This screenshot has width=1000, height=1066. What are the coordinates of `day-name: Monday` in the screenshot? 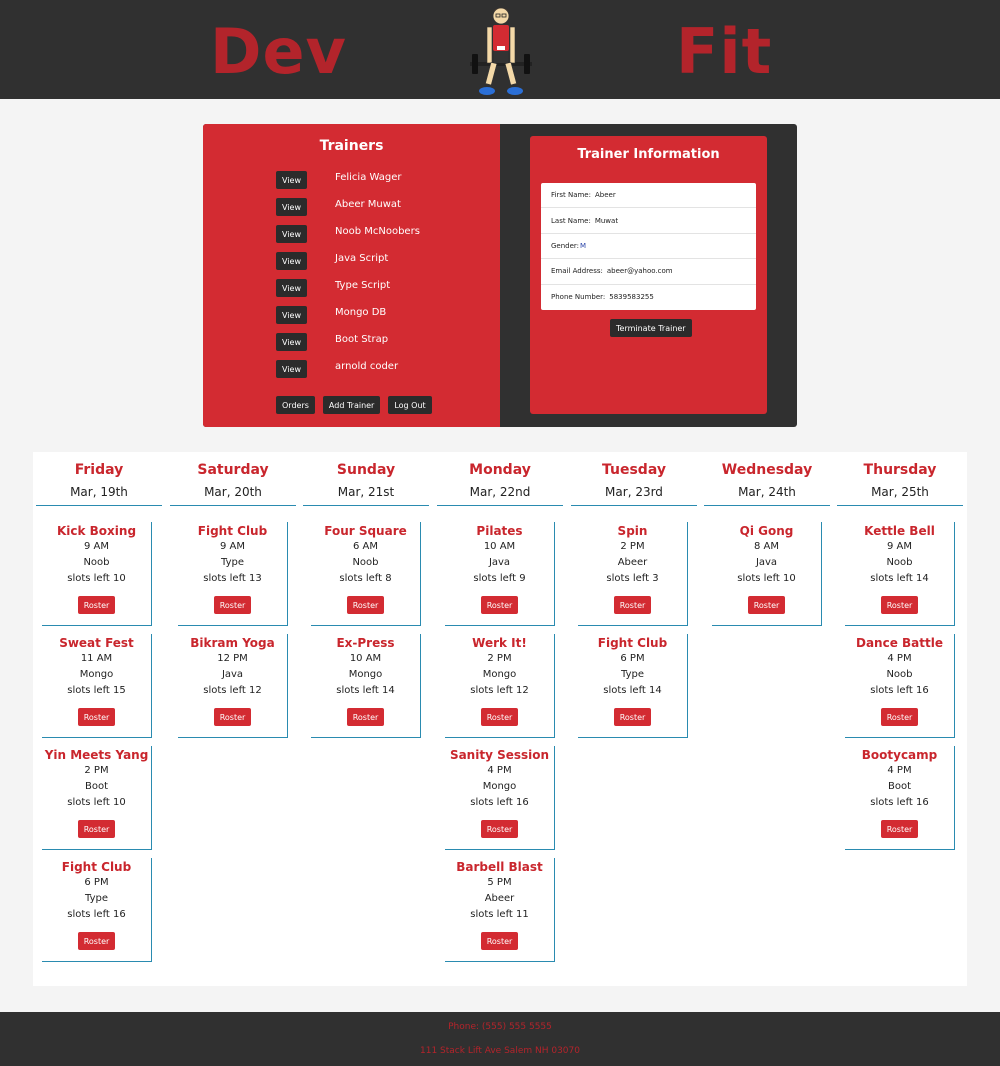 It's located at (500, 470).